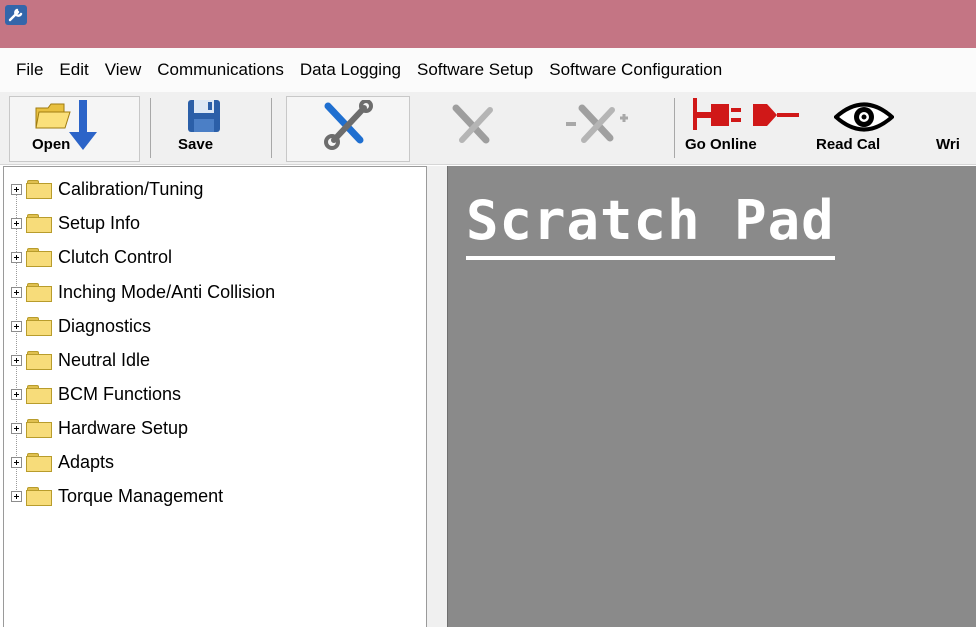 The image size is (976, 627). Describe the element at coordinates (141, 495) in the screenshot. I see `tree-item-label: Torque Management` at that location.